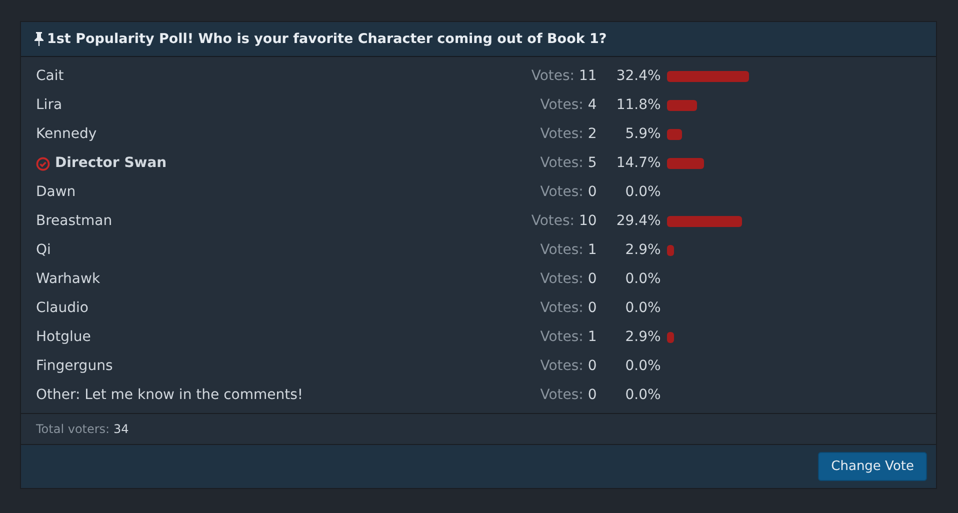 Image resolution: width=958 pixels, height=513 pixels. Describe the element at coordinates (169, 395) in the screenshot. I see `option-label: Other: Let me know in the comments!` at that location.